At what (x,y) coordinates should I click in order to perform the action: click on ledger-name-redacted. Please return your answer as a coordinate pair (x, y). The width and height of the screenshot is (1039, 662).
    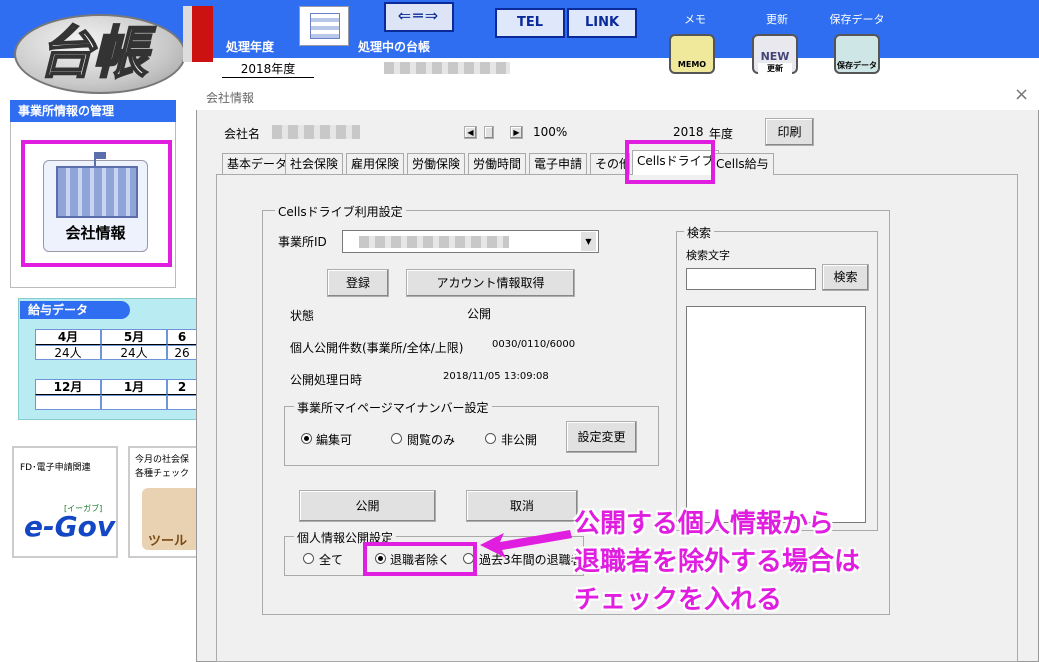
    Looking at the image, I should click on (447, 68).